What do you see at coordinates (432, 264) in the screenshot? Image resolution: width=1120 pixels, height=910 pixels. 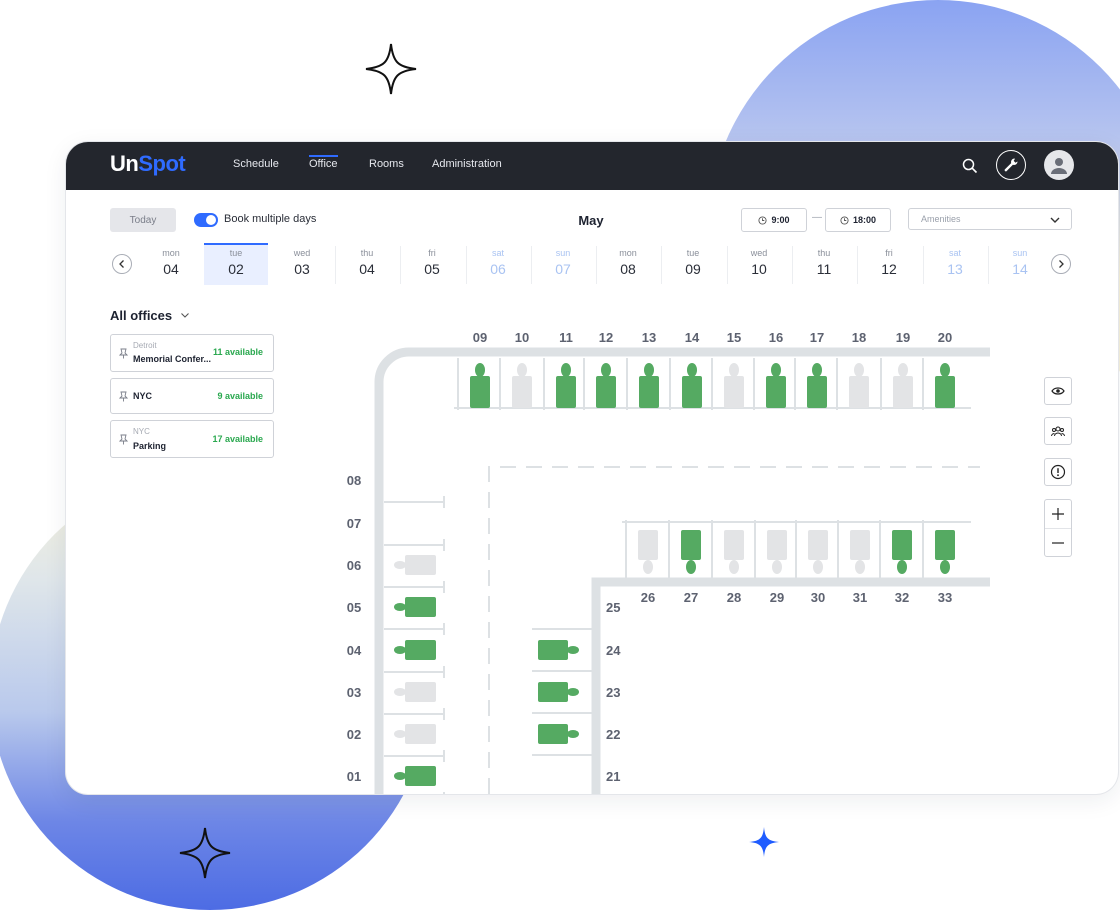 I see `day-fri-05: fri 05` at bounding box center [432, 264].